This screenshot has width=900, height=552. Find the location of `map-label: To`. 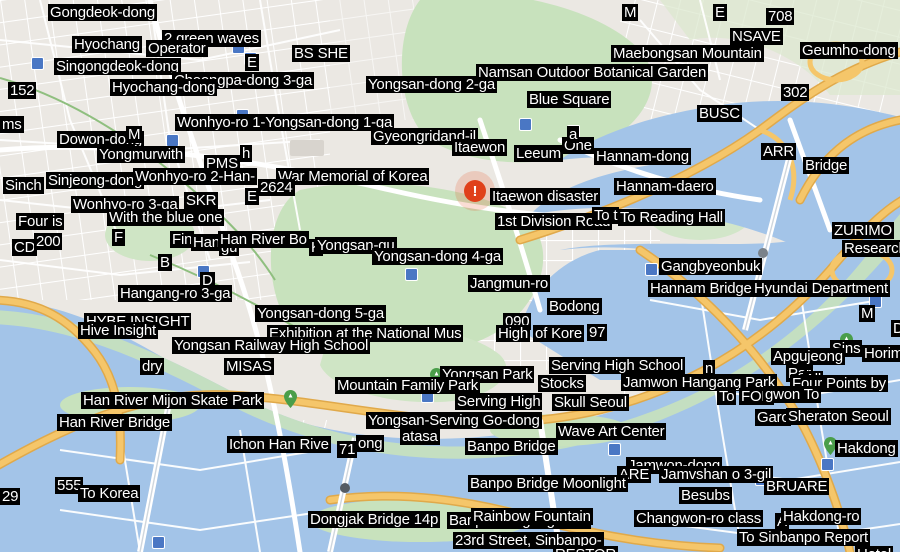

map-label: To is located at coordinates (727, 396).